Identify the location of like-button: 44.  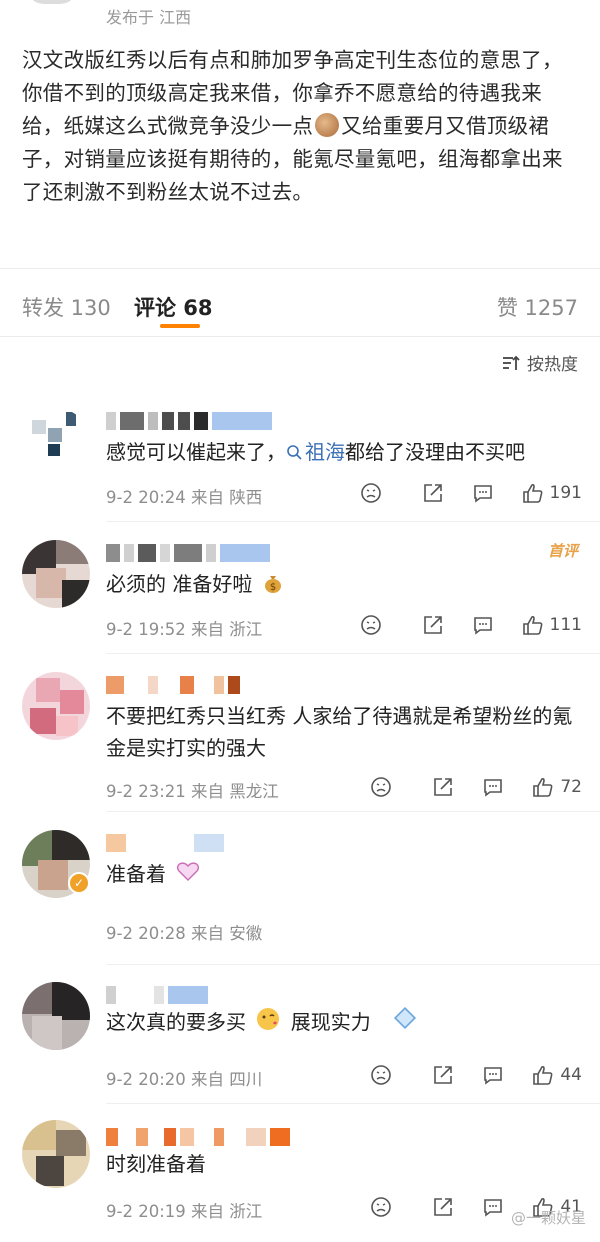
(557, 1075).